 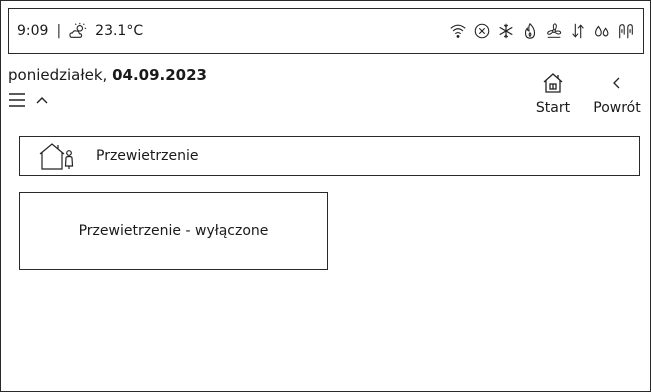 I want to click on fan-icon, so click(x=554, y=31).